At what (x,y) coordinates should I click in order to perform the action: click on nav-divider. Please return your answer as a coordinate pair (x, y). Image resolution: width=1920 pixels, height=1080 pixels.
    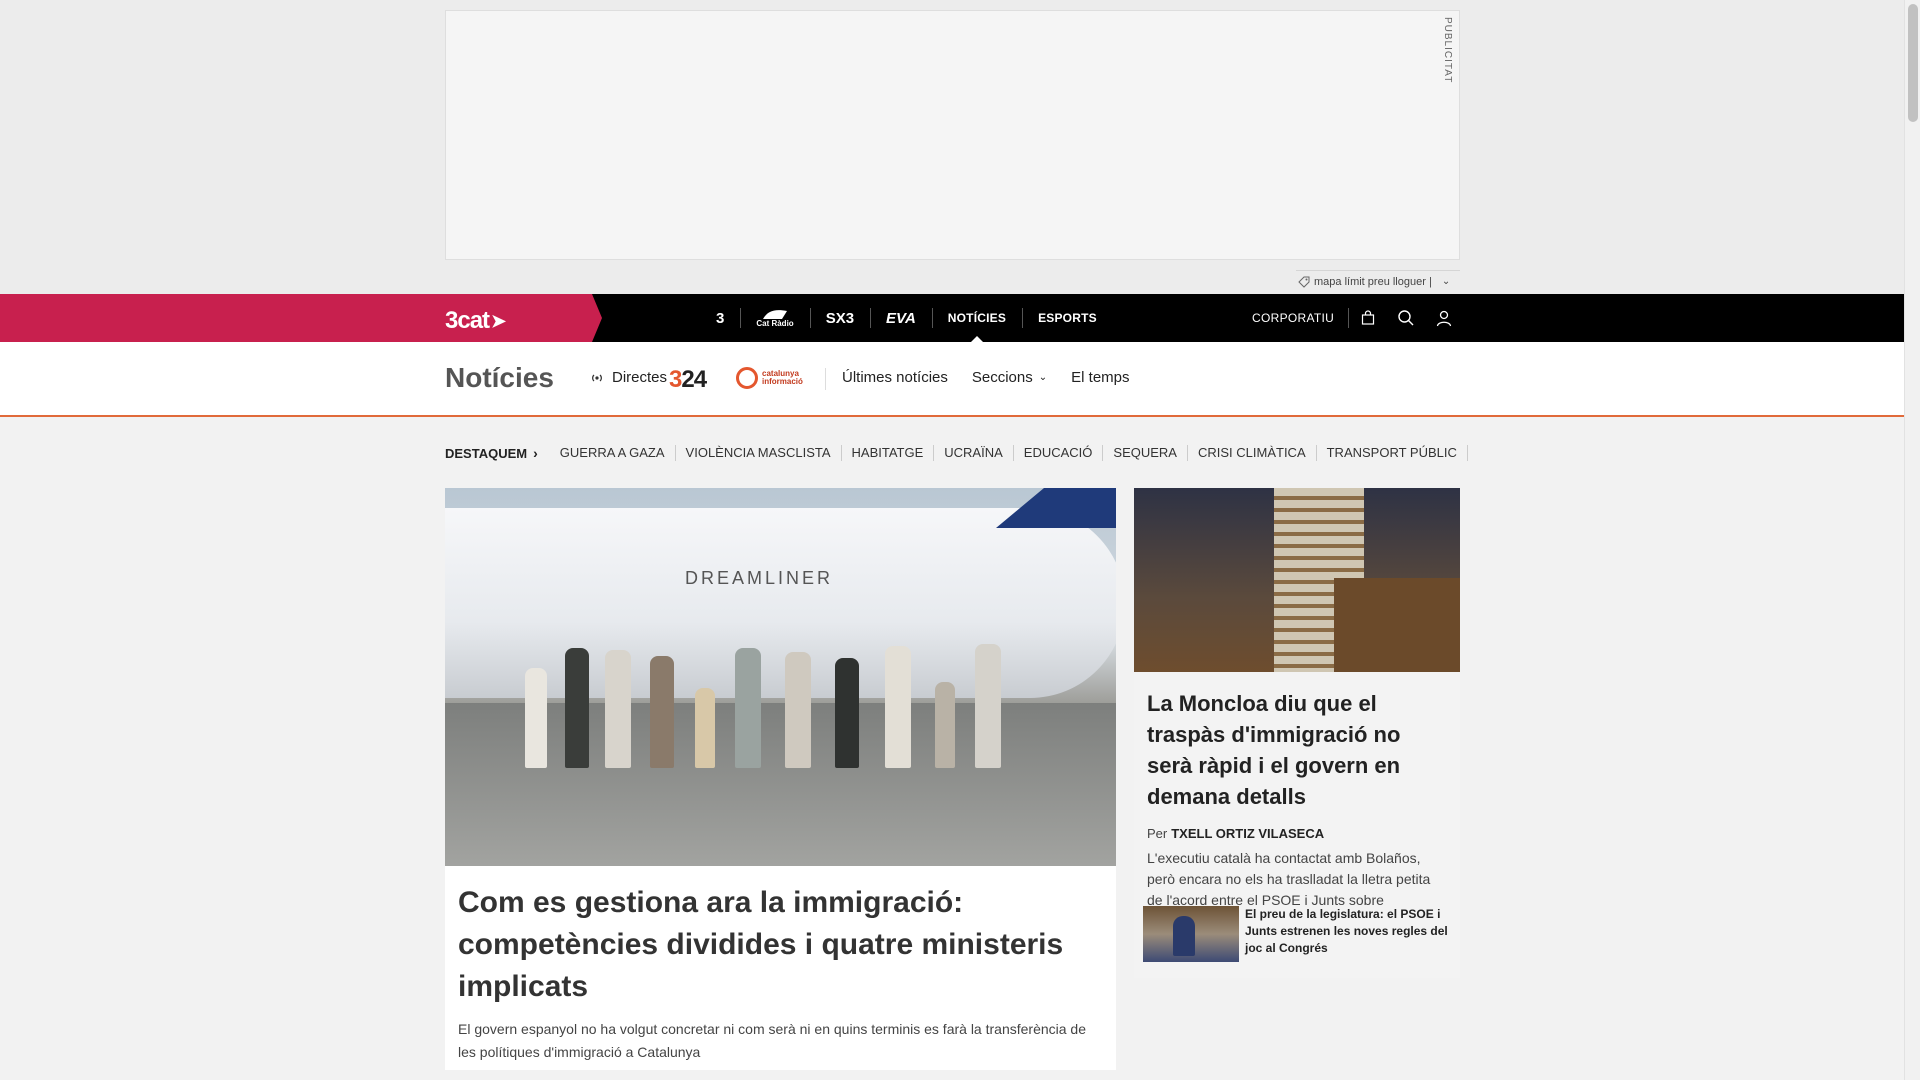
    Looking at the image, I should click on (825, 379).